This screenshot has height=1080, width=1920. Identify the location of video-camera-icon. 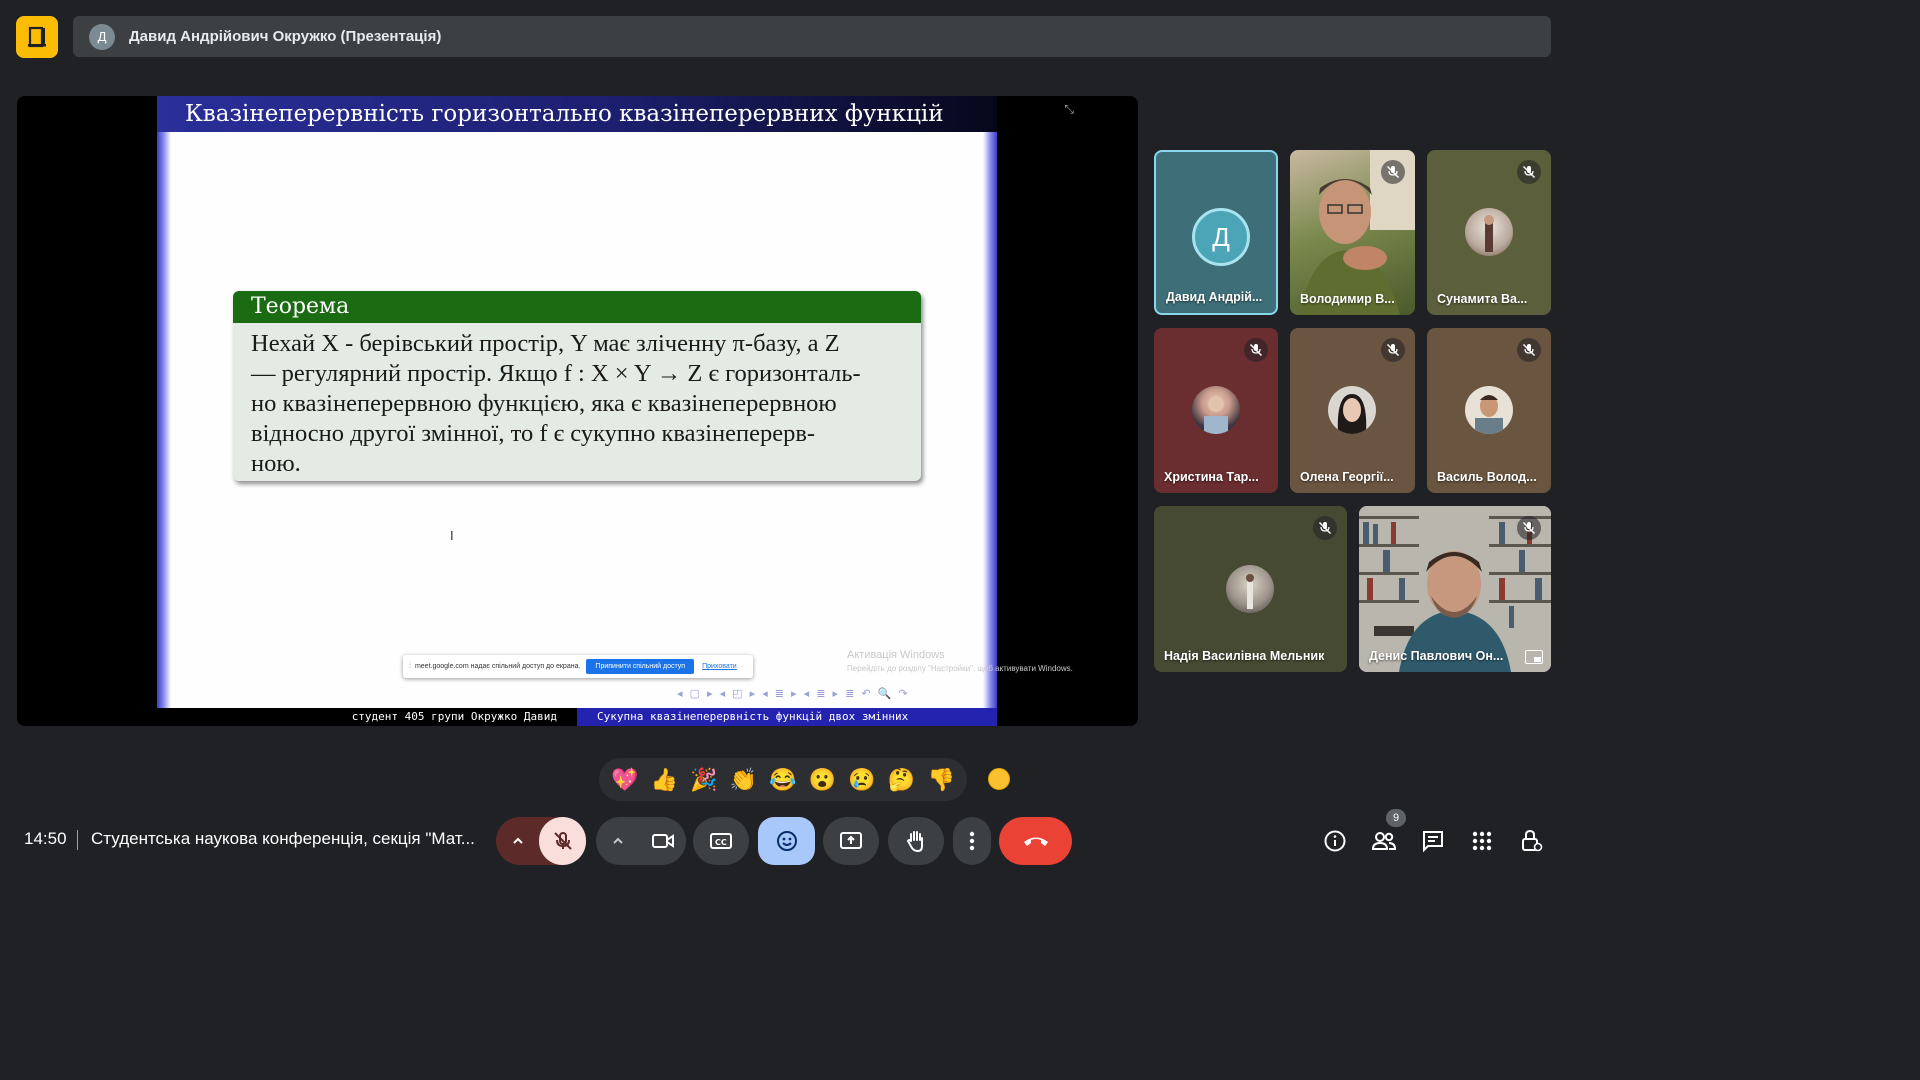
(663, 841).